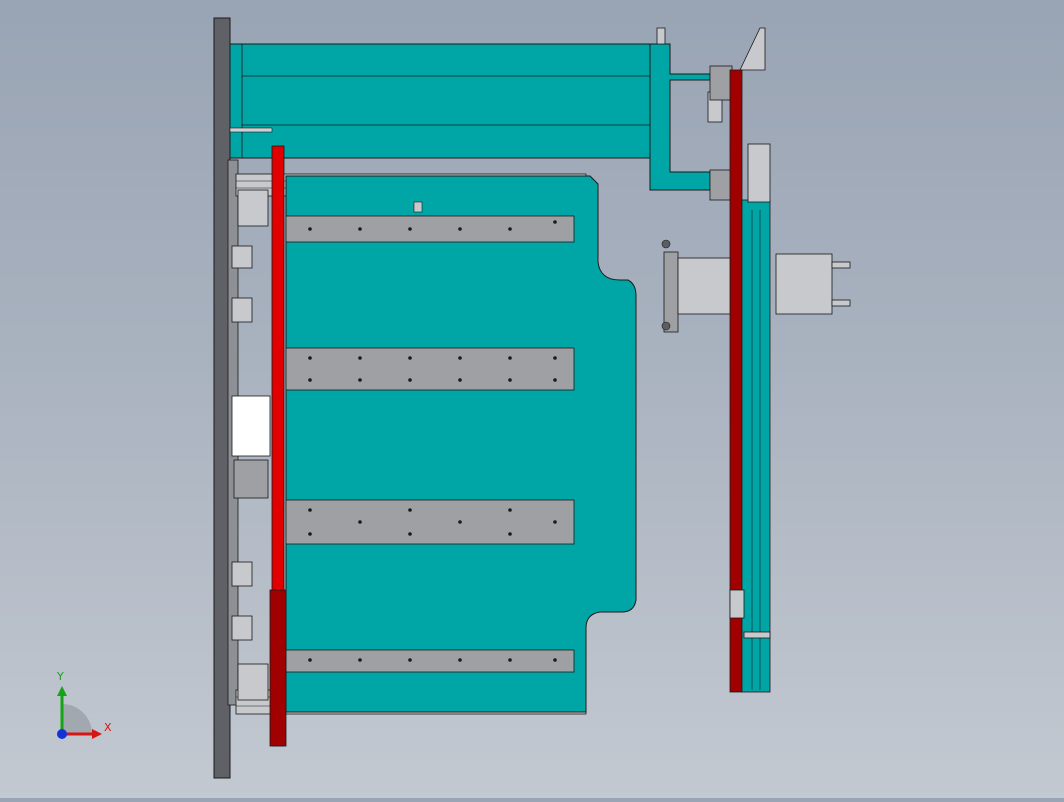 Image resolution: width=1064 pixels, height=802 pixels. What do you see at coordinates (251, 445) in the screenshot?
I see `left-fixtures` at bounding box center [251, 445].